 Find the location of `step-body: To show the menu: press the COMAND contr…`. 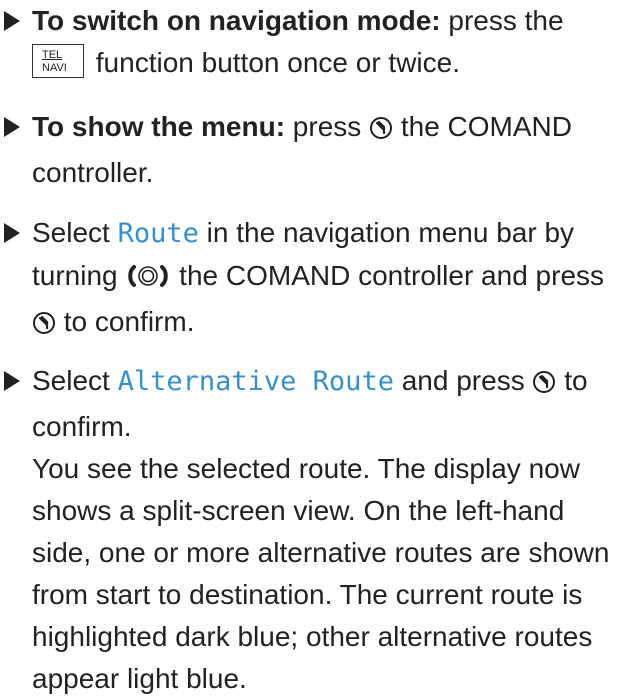

step-body: To show the menu: press the COMAND contr… is located at coordinates (323, 150).